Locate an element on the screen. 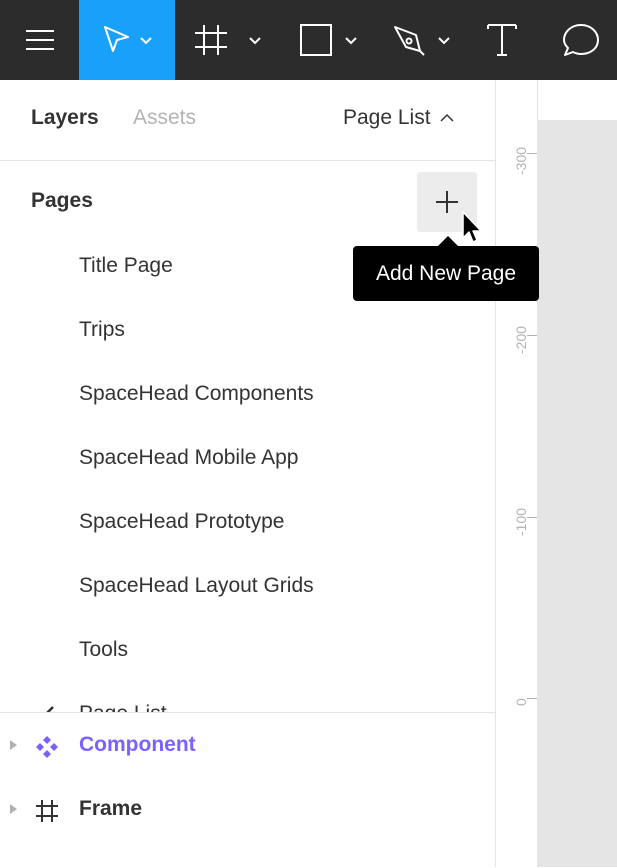  move-tool-button is located at coordinates (127, 40).